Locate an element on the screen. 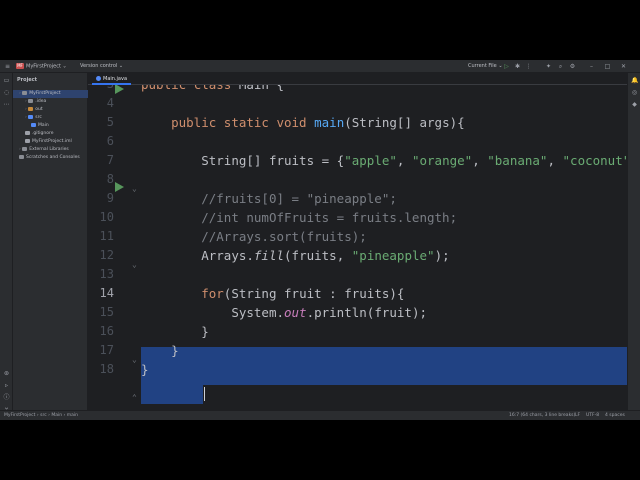 The width and height of the screenshot is (640, 480). line-number: 5 is located at coordinates (110, 122).